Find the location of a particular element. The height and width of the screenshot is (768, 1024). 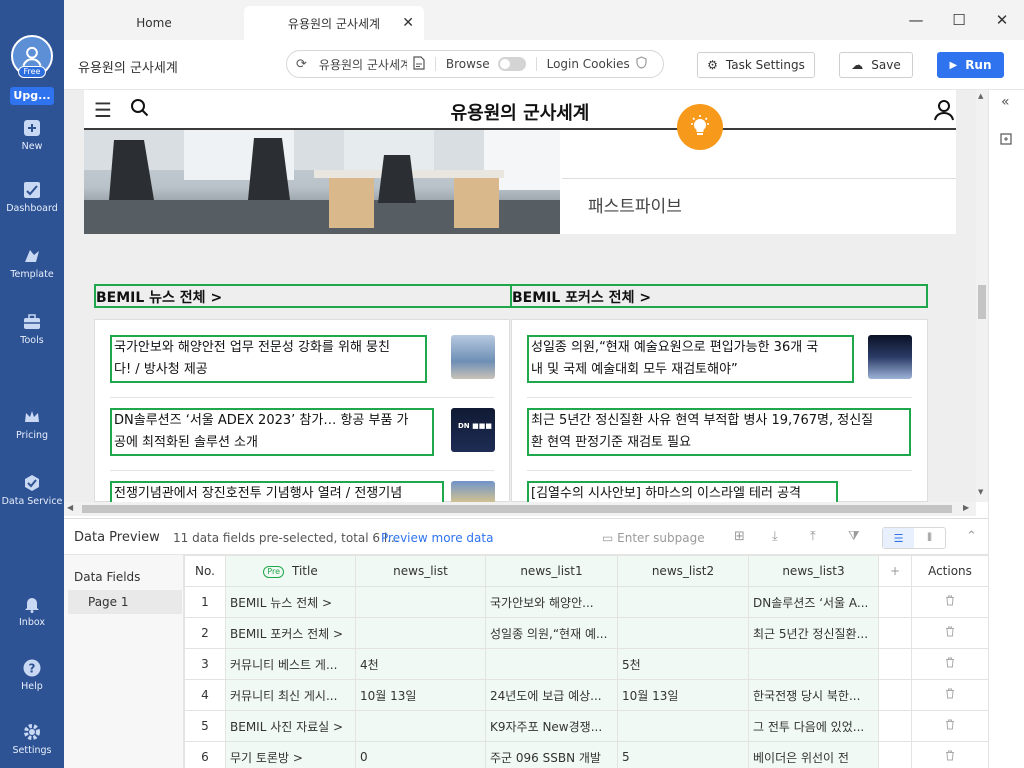

cell-news-list: 4천 is located at coordinates (420, 664).